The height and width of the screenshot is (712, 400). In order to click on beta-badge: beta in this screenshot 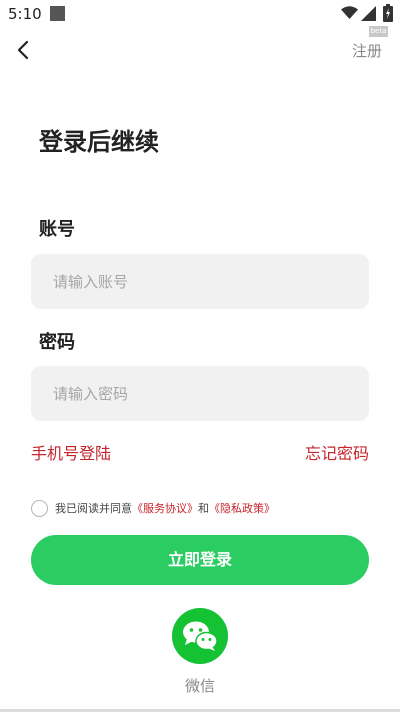, I will do `click(378, 31)`.